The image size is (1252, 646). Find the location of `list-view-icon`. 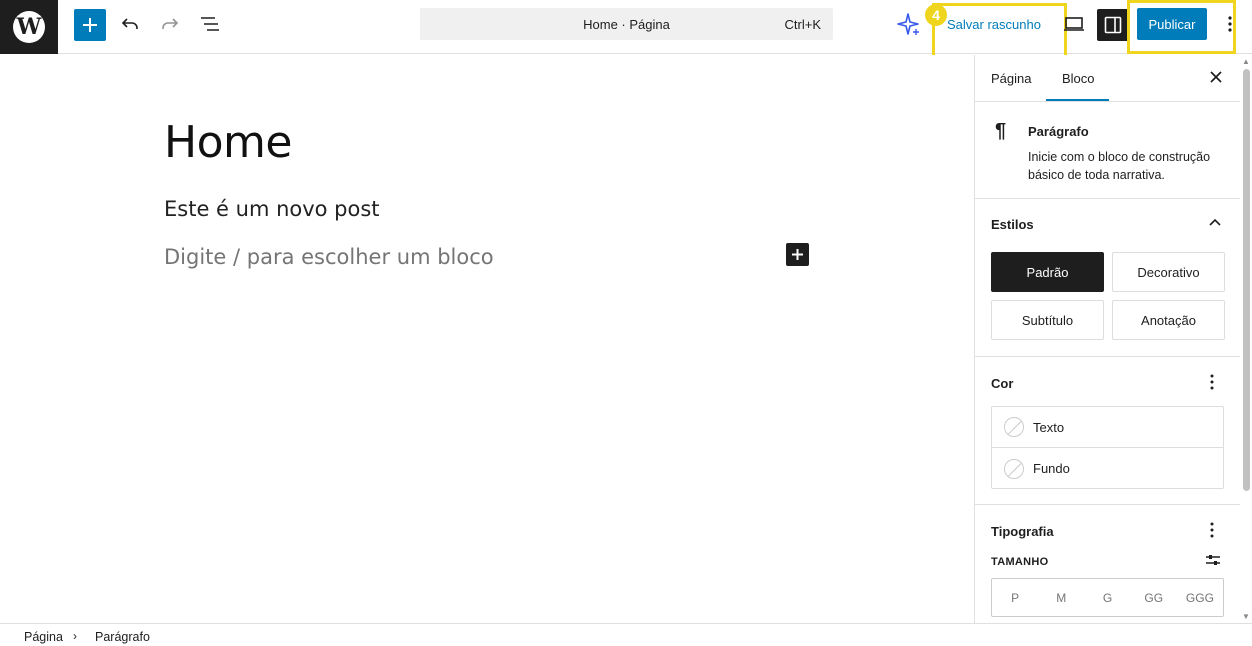

list-view-icon is located at coordinates (210, 24).